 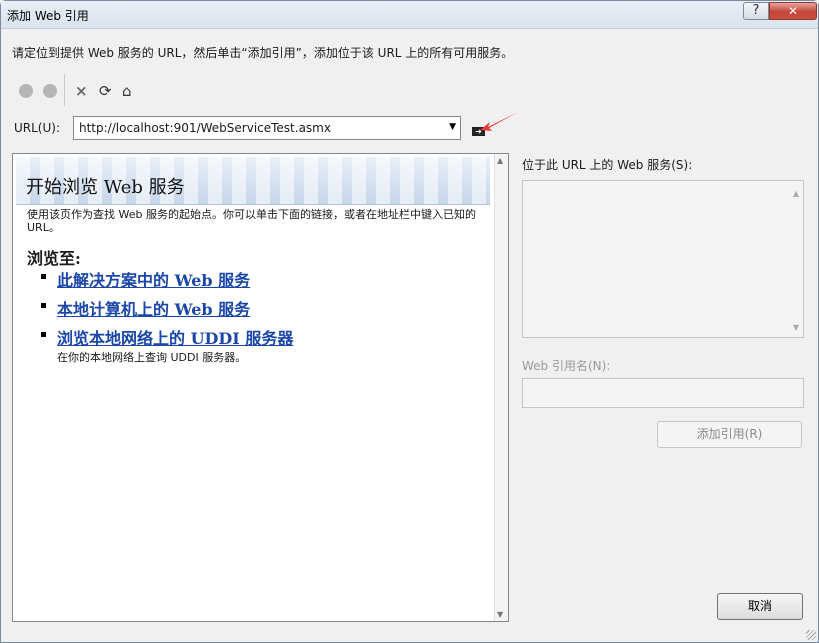 What do you see at coordinates (607, 165) in the screenshot?
I see `services-label: 位于此 URL 上的 Web 服务(S):` at bounding box center [607, 165].